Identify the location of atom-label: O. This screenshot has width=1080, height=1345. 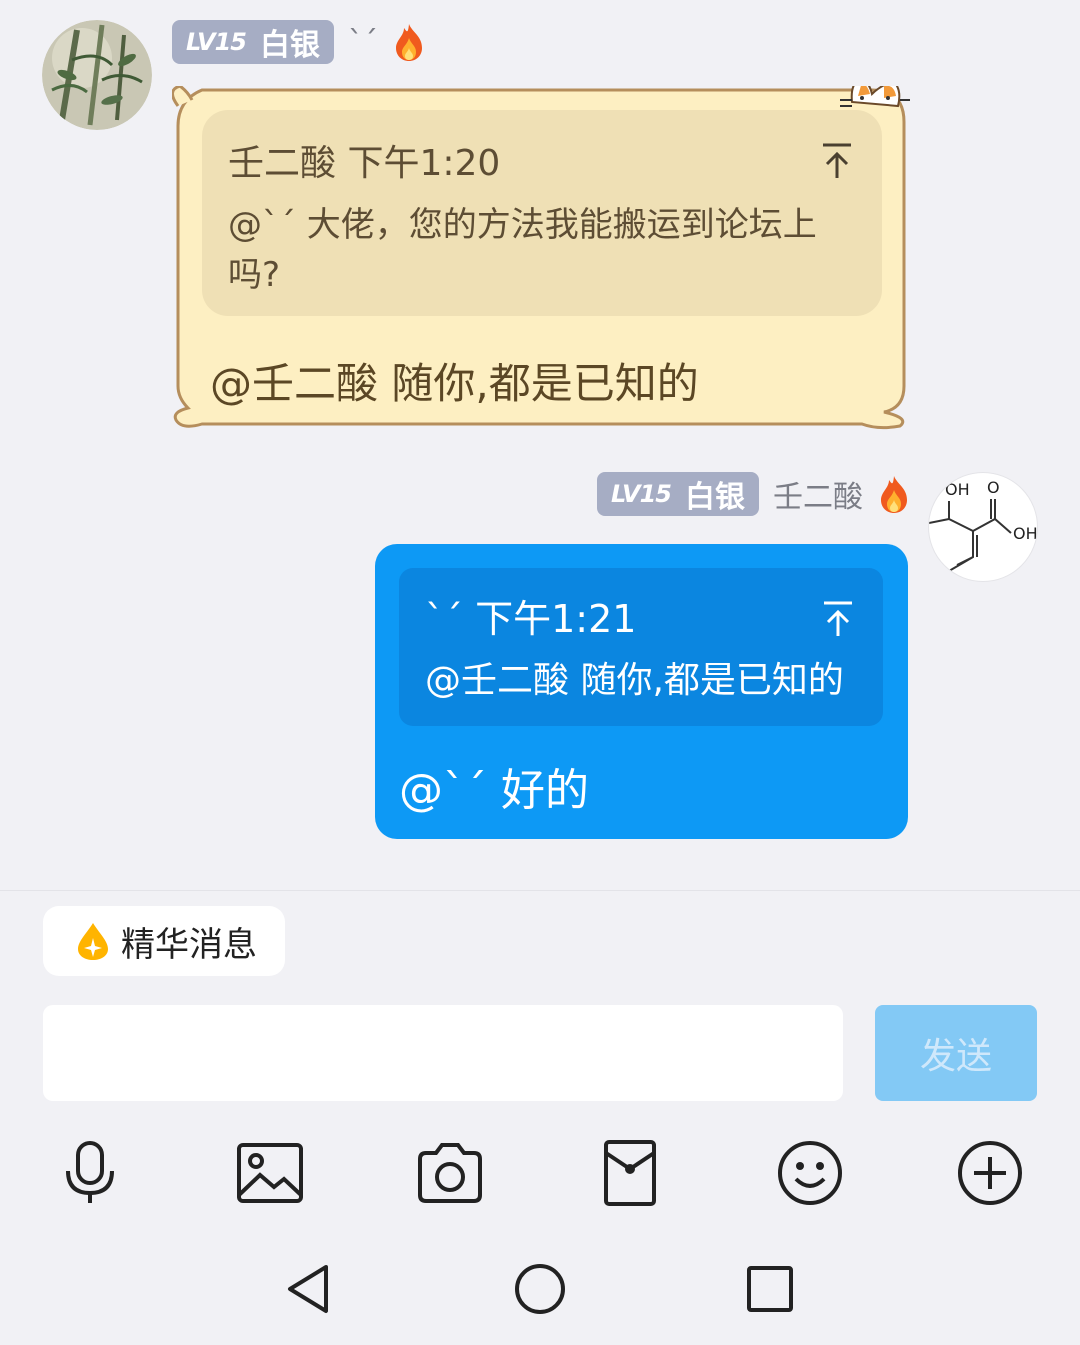
(993, 487).